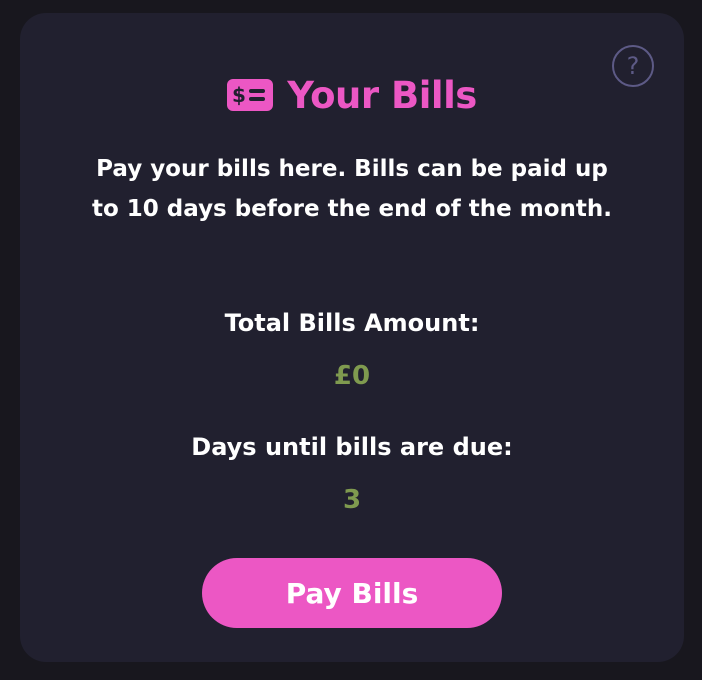 This screenshot has height=680, width=702. I want to click on page-title: Your Bills, so click(382, 95).